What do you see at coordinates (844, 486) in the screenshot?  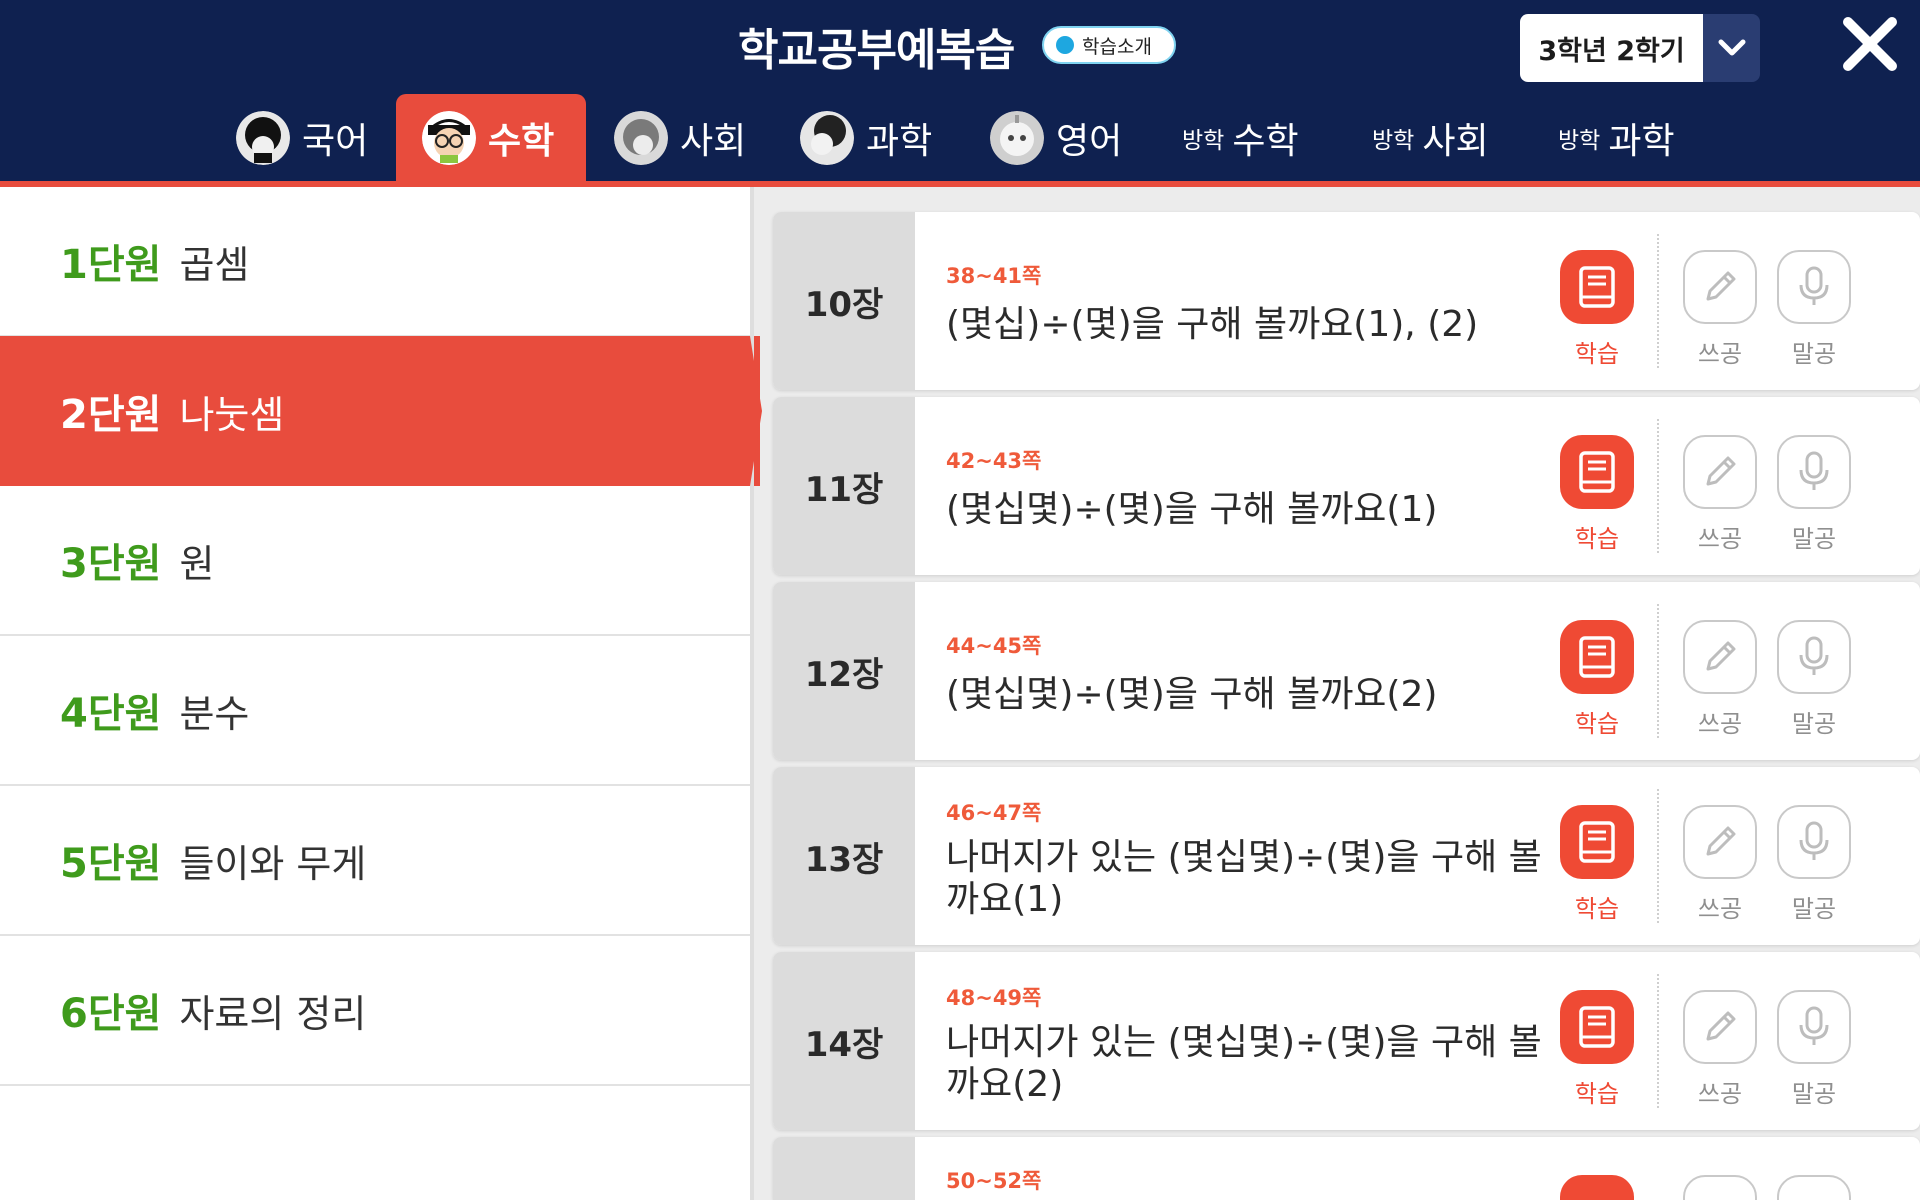 I see `chapter-number: 11장` at bounding box center [844, 486].